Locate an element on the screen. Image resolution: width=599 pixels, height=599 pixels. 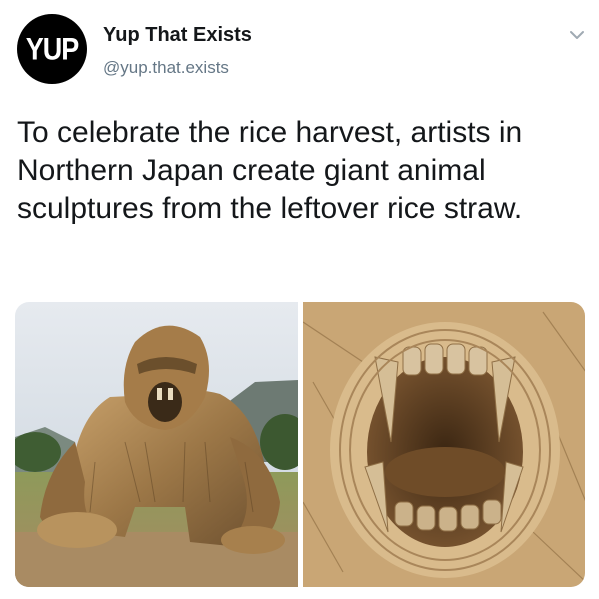
avatar: YUP is located at coordinates (52, 49).